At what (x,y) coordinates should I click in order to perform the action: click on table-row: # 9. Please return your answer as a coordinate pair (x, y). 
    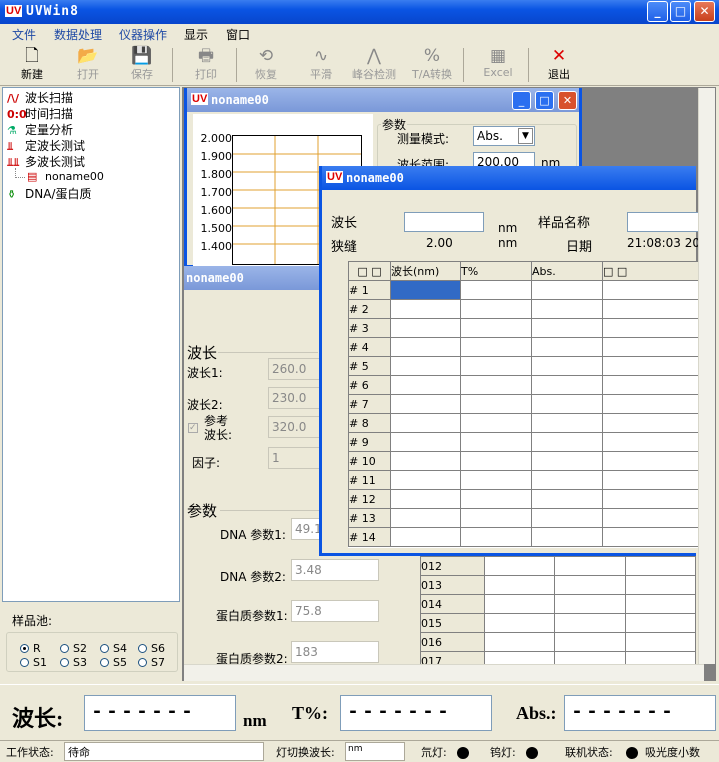
    Looking at the image, I should click on (523, 442).